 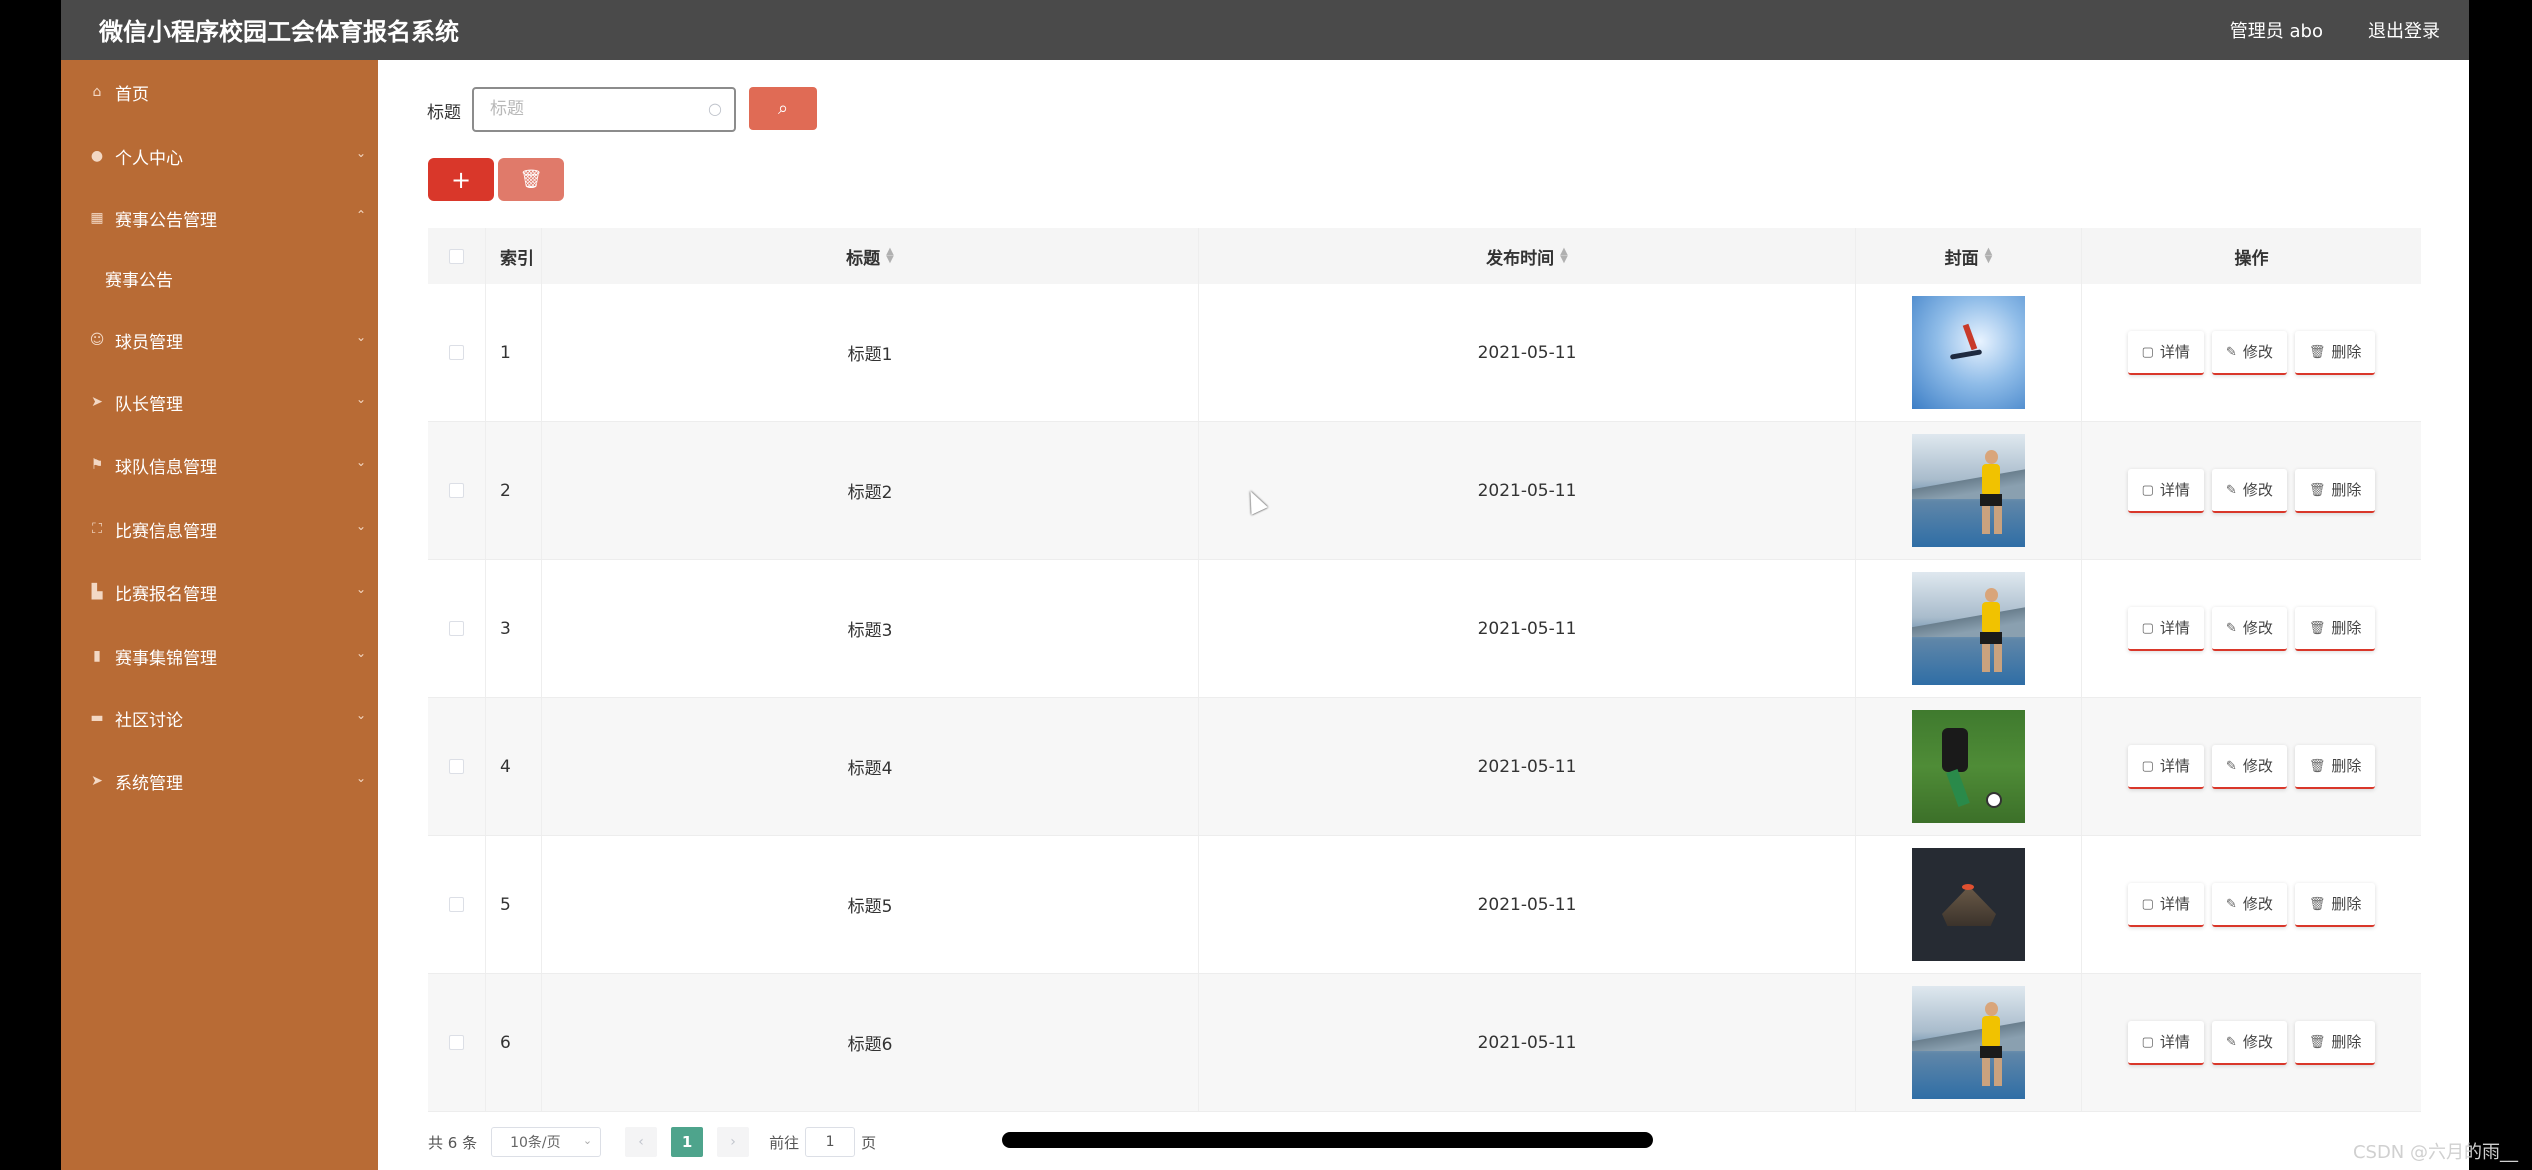 I want to click on search-button: ⌕, so click(x=783, y=108).